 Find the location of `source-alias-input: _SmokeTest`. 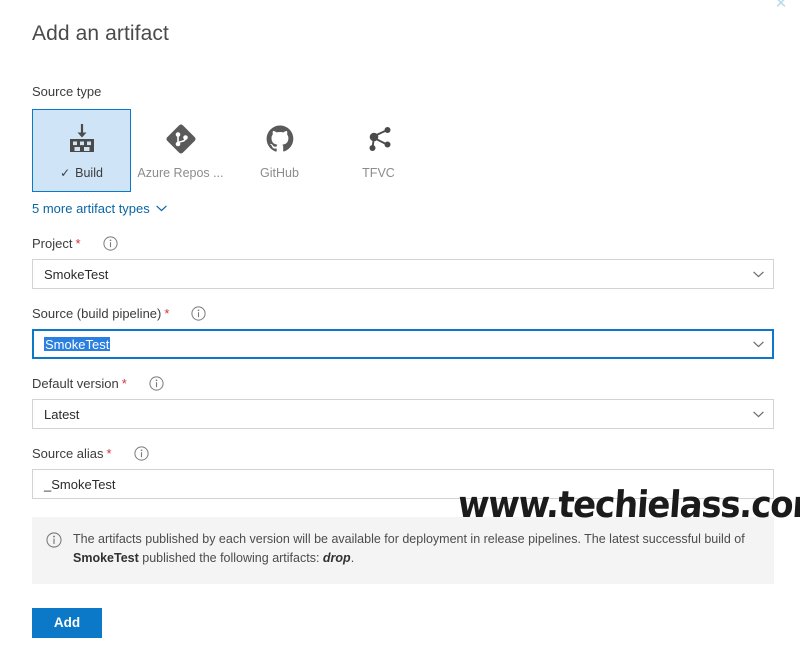

source-alias-input: _SmokeTest is located at coordinates (403, 484).